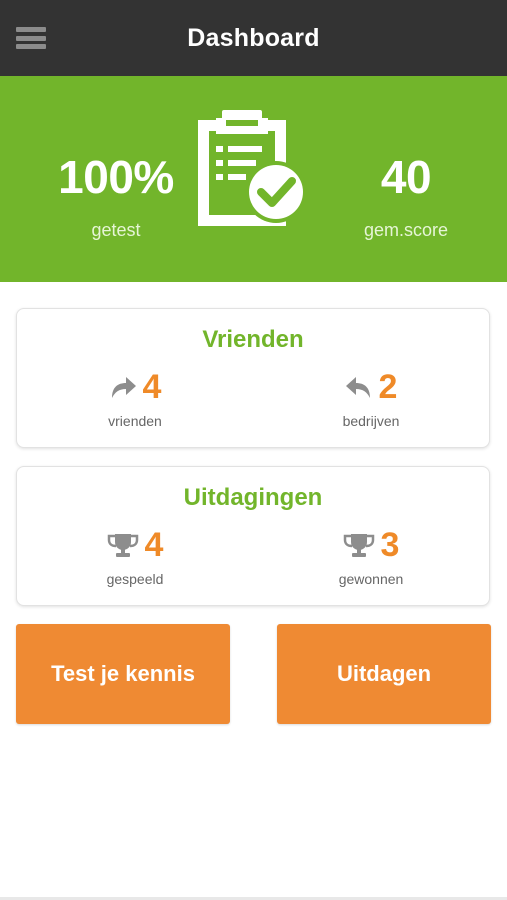 This screenshot has width=507, height=900. What do you see at coordinates (371, 421) in the screenshot?
I see `companies-label: bedrijven` at bounding box center [371, 421].